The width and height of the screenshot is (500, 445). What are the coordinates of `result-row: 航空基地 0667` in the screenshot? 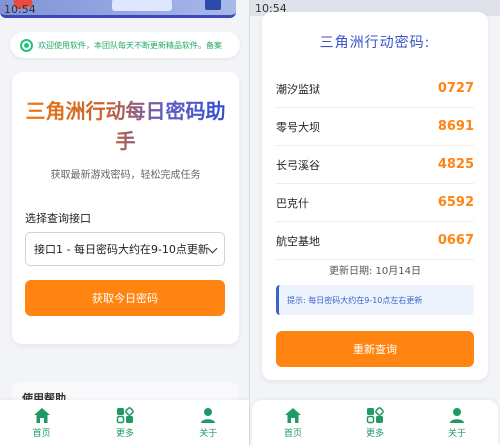 It's located at (375, 241).